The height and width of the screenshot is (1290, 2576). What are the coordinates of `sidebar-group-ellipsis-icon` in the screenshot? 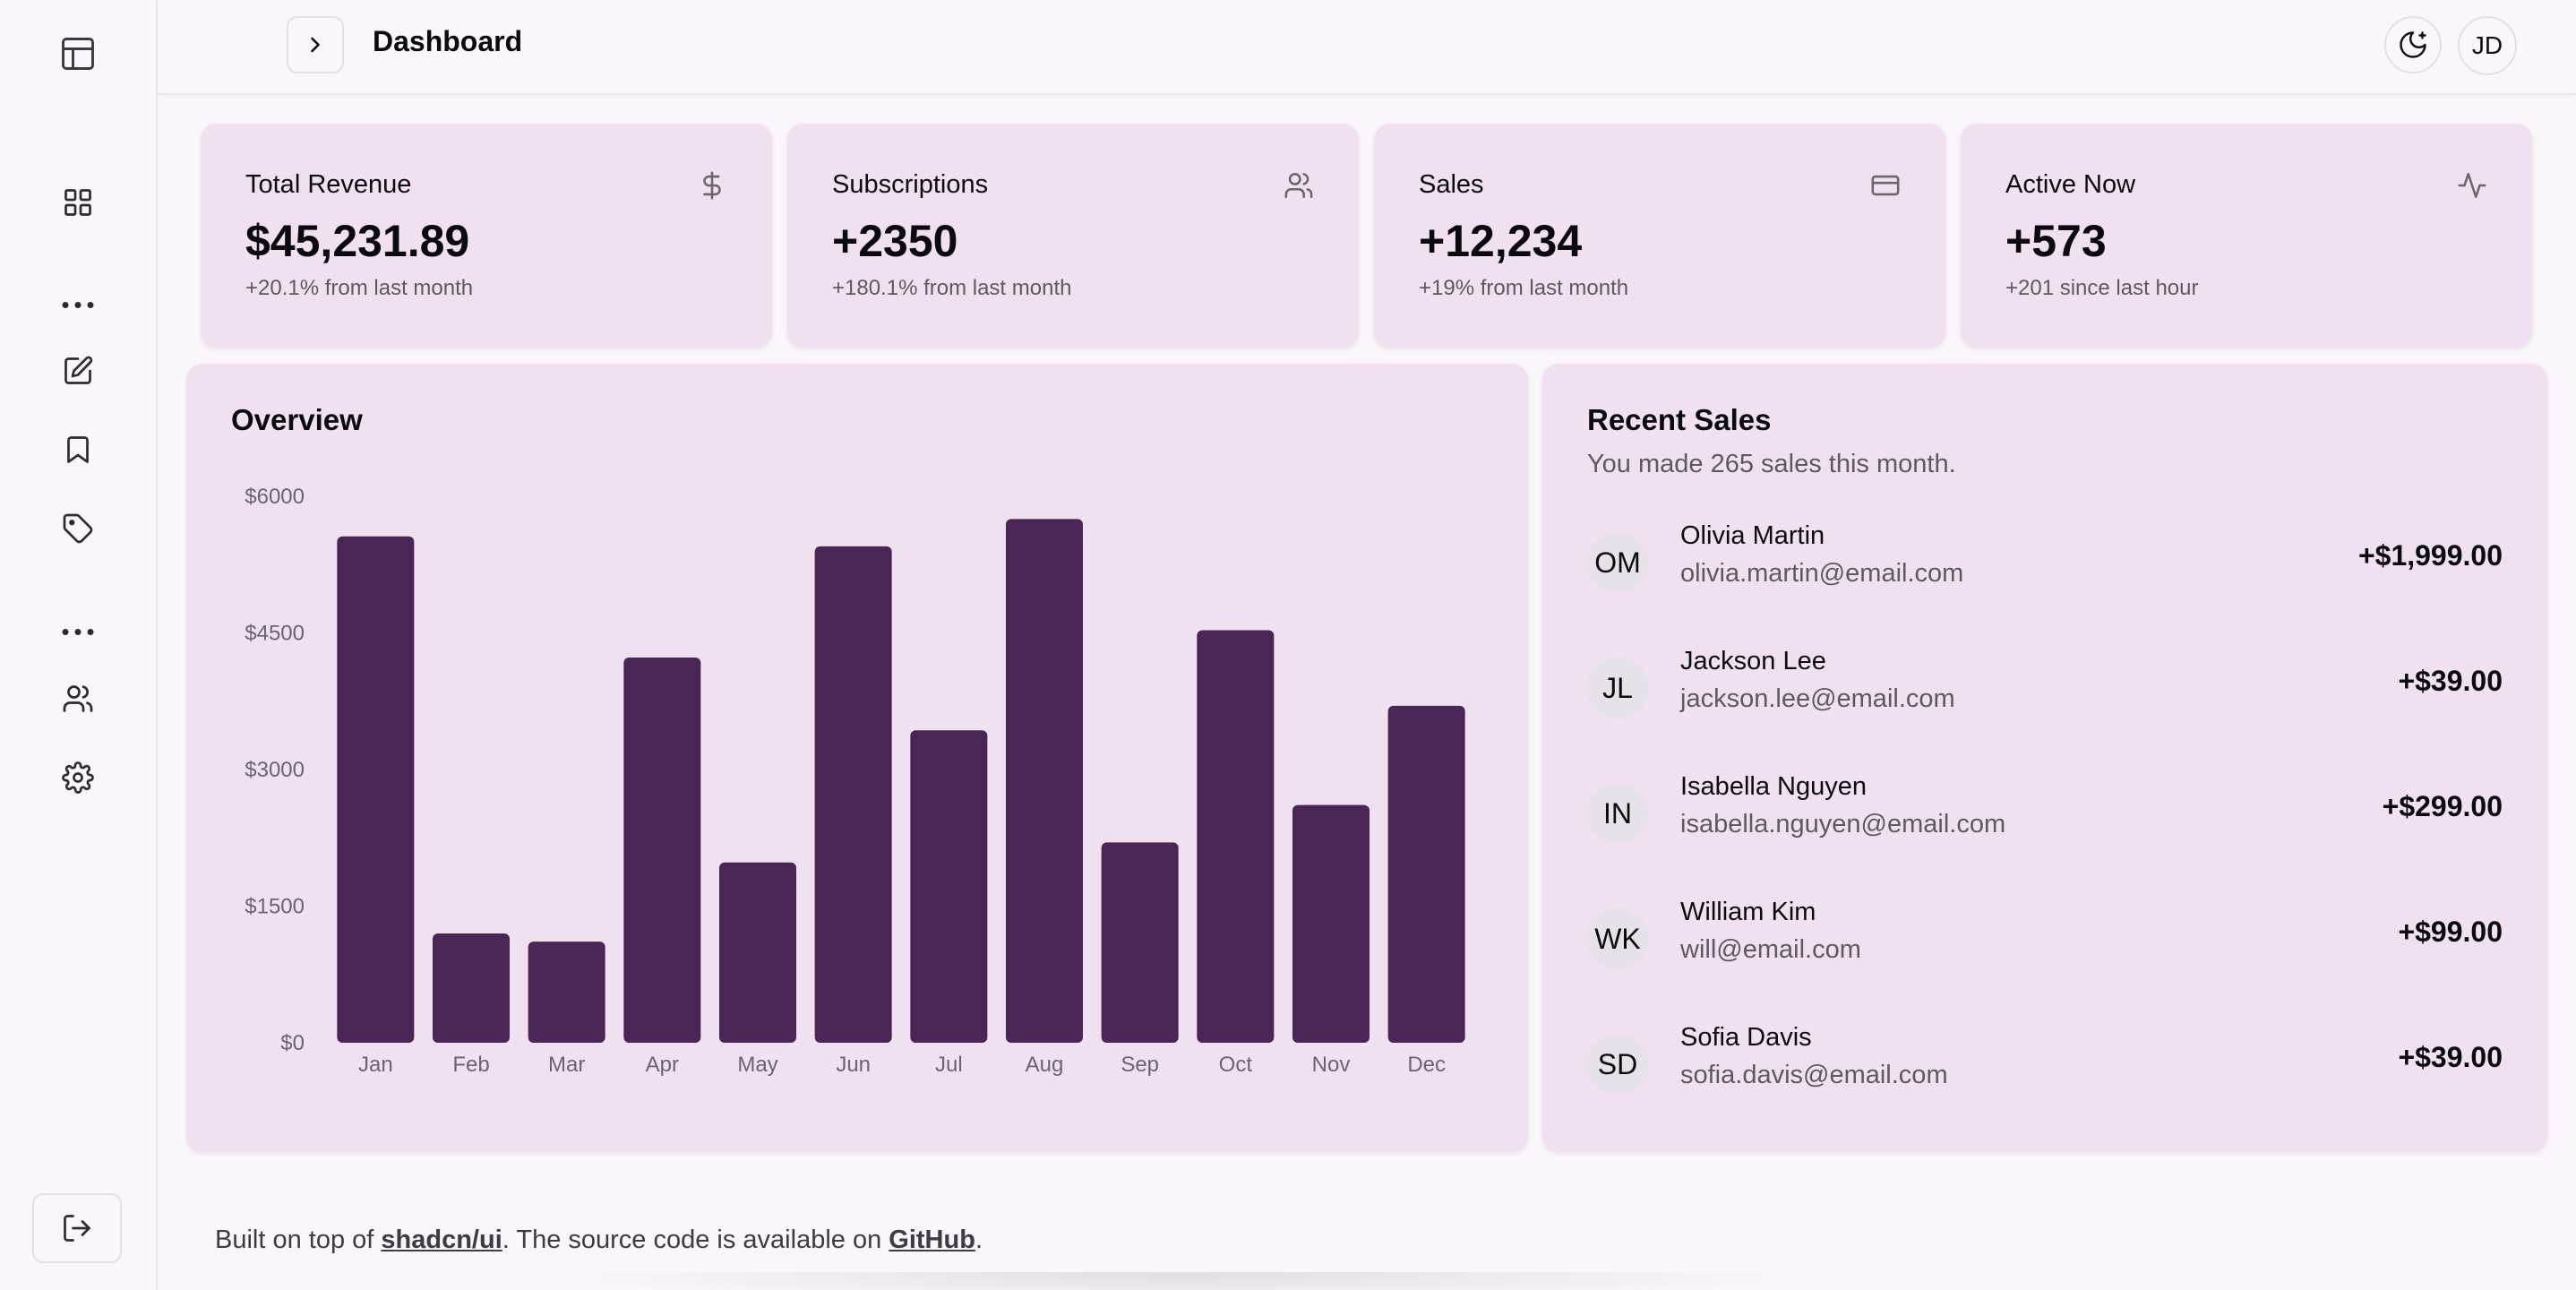 It's located at (78, 305).